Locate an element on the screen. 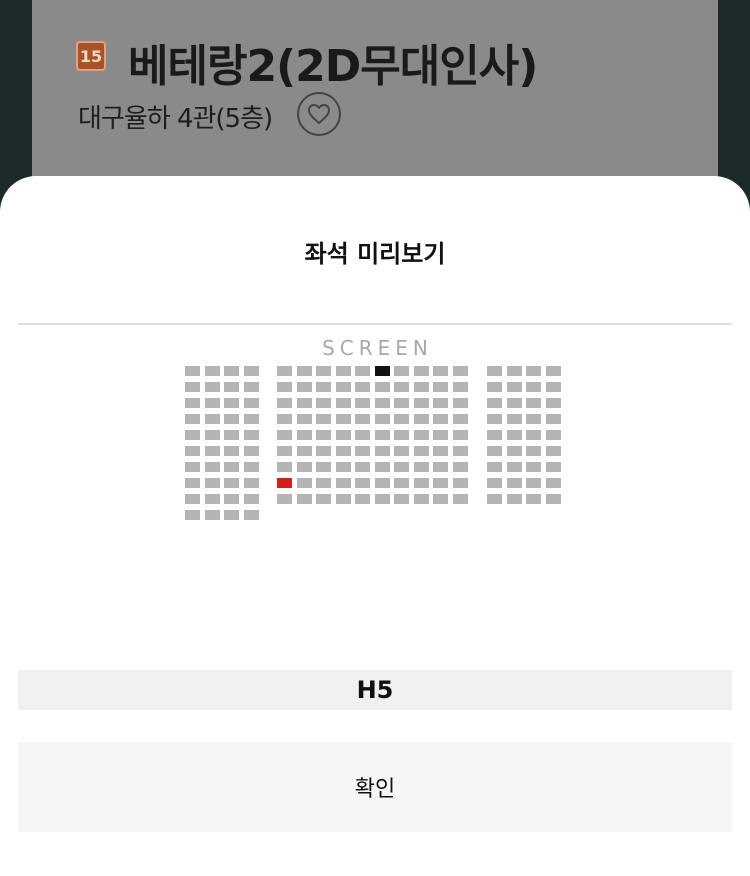  confirm-button: 확인 is located at coordinates (375, 787).